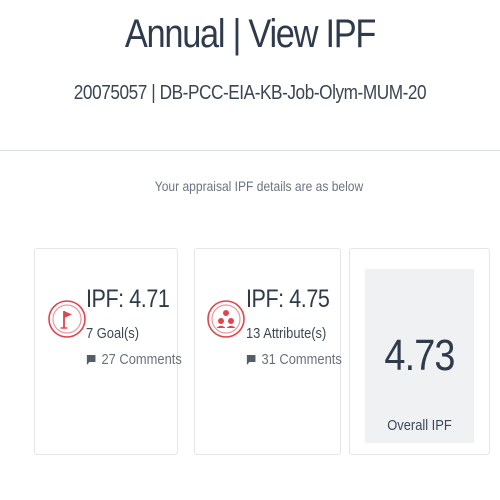 This screenshot has height=500, width=500. I want to click on attributes-comments-label: 31 Comments, so click(301, 359).